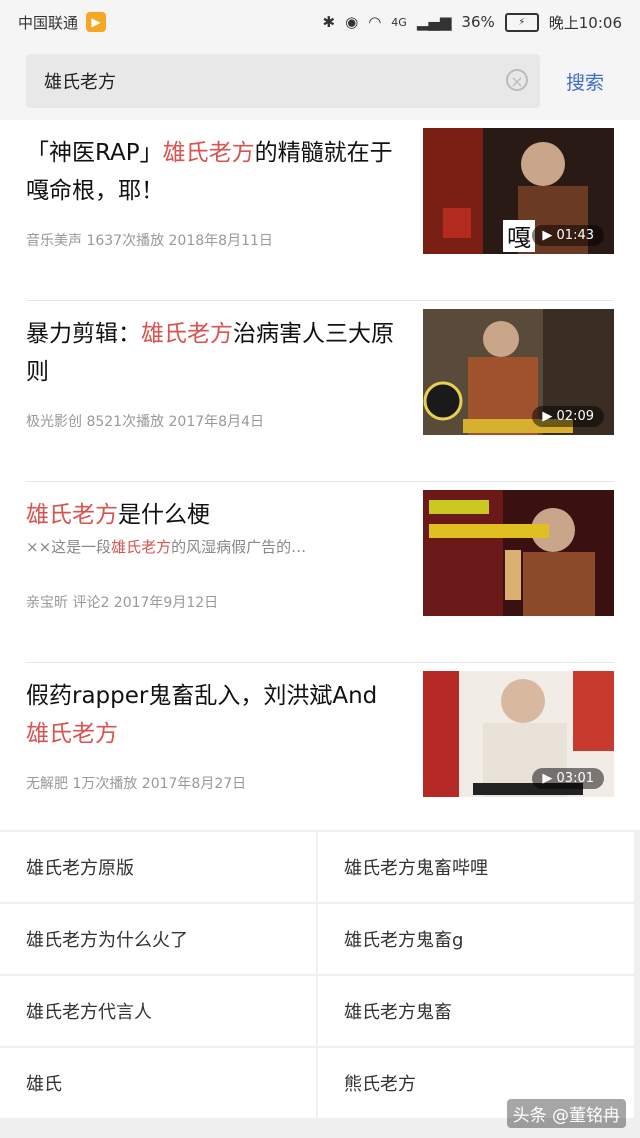 The image size is (640, 1138). I want to click on result-title: 假药rapper鬼畜乱入，刘洪斌And雄氏老方, so click(202, 715).